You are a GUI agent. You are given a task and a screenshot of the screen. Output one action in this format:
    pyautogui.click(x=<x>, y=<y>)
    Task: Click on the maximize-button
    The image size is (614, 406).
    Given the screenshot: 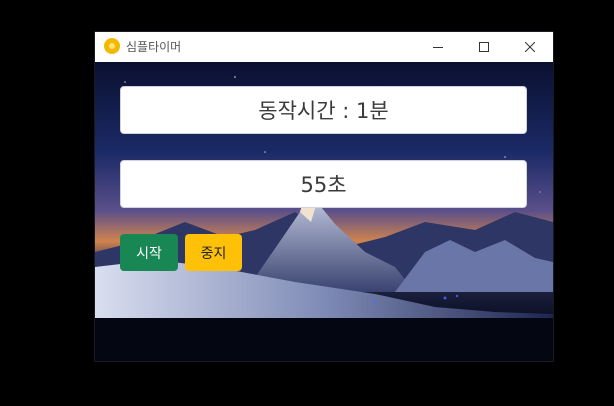 What is the action you would take?
    pyautogui.click(x=484, y=47)
    